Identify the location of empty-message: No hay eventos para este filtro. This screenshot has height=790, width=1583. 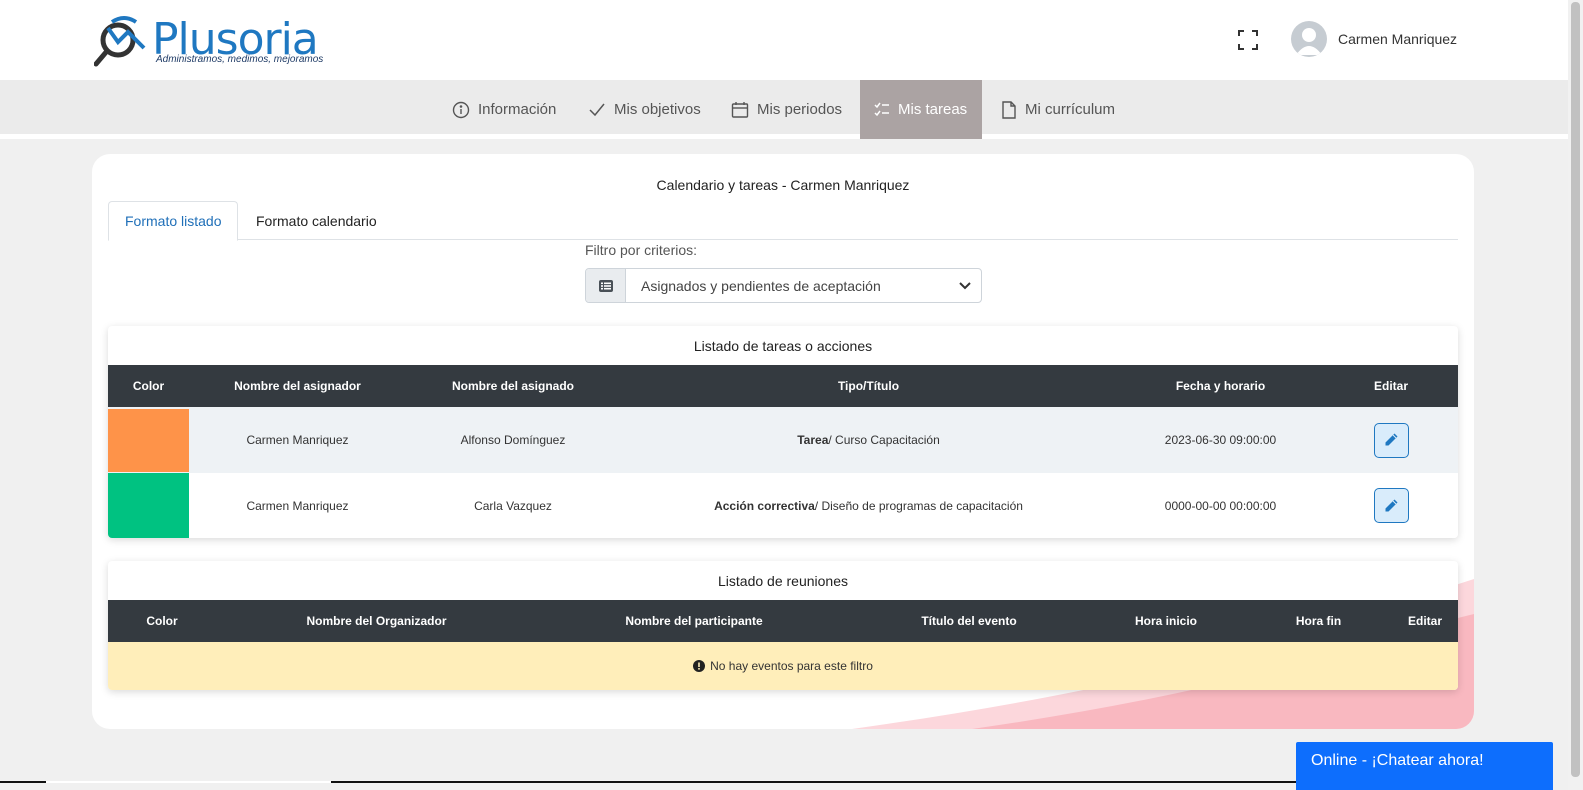
(791, 666).